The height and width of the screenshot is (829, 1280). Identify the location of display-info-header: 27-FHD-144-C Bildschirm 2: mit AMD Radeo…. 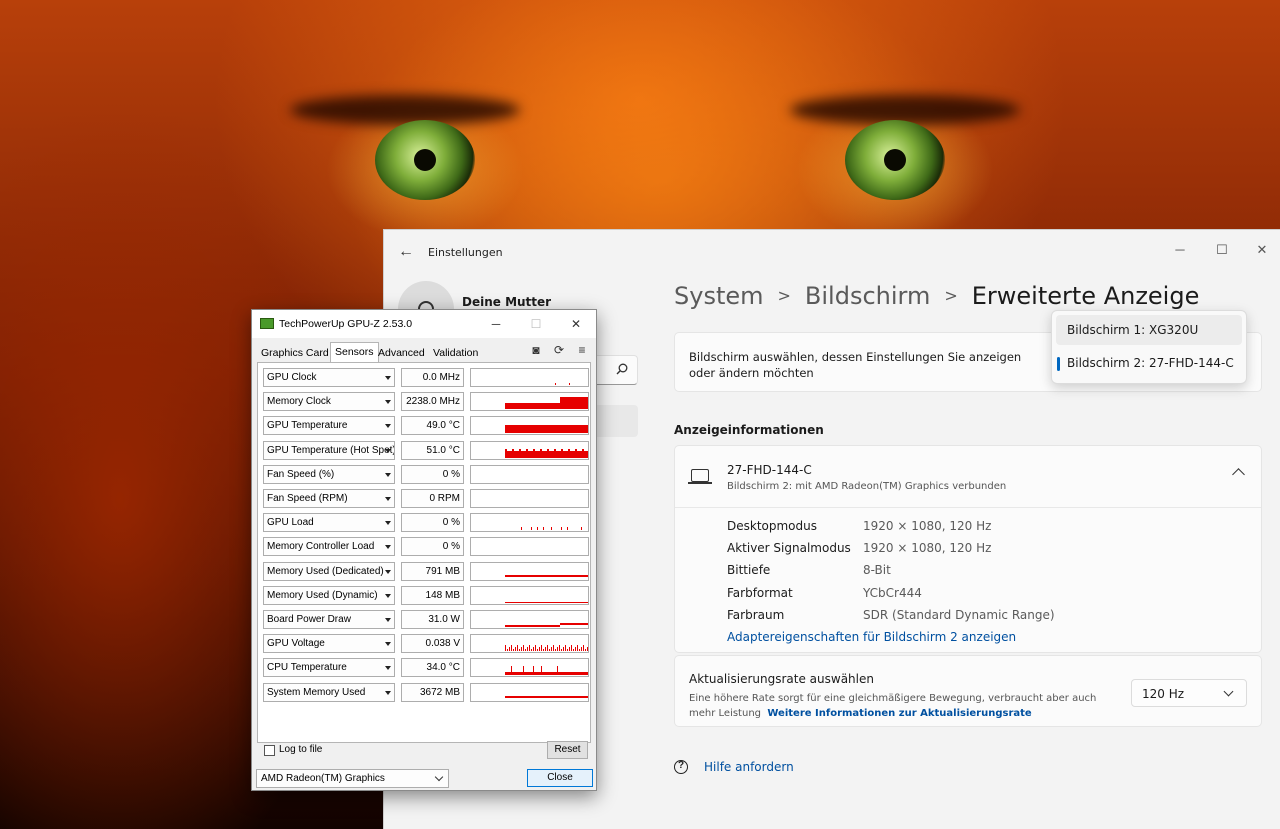
(968, 477).